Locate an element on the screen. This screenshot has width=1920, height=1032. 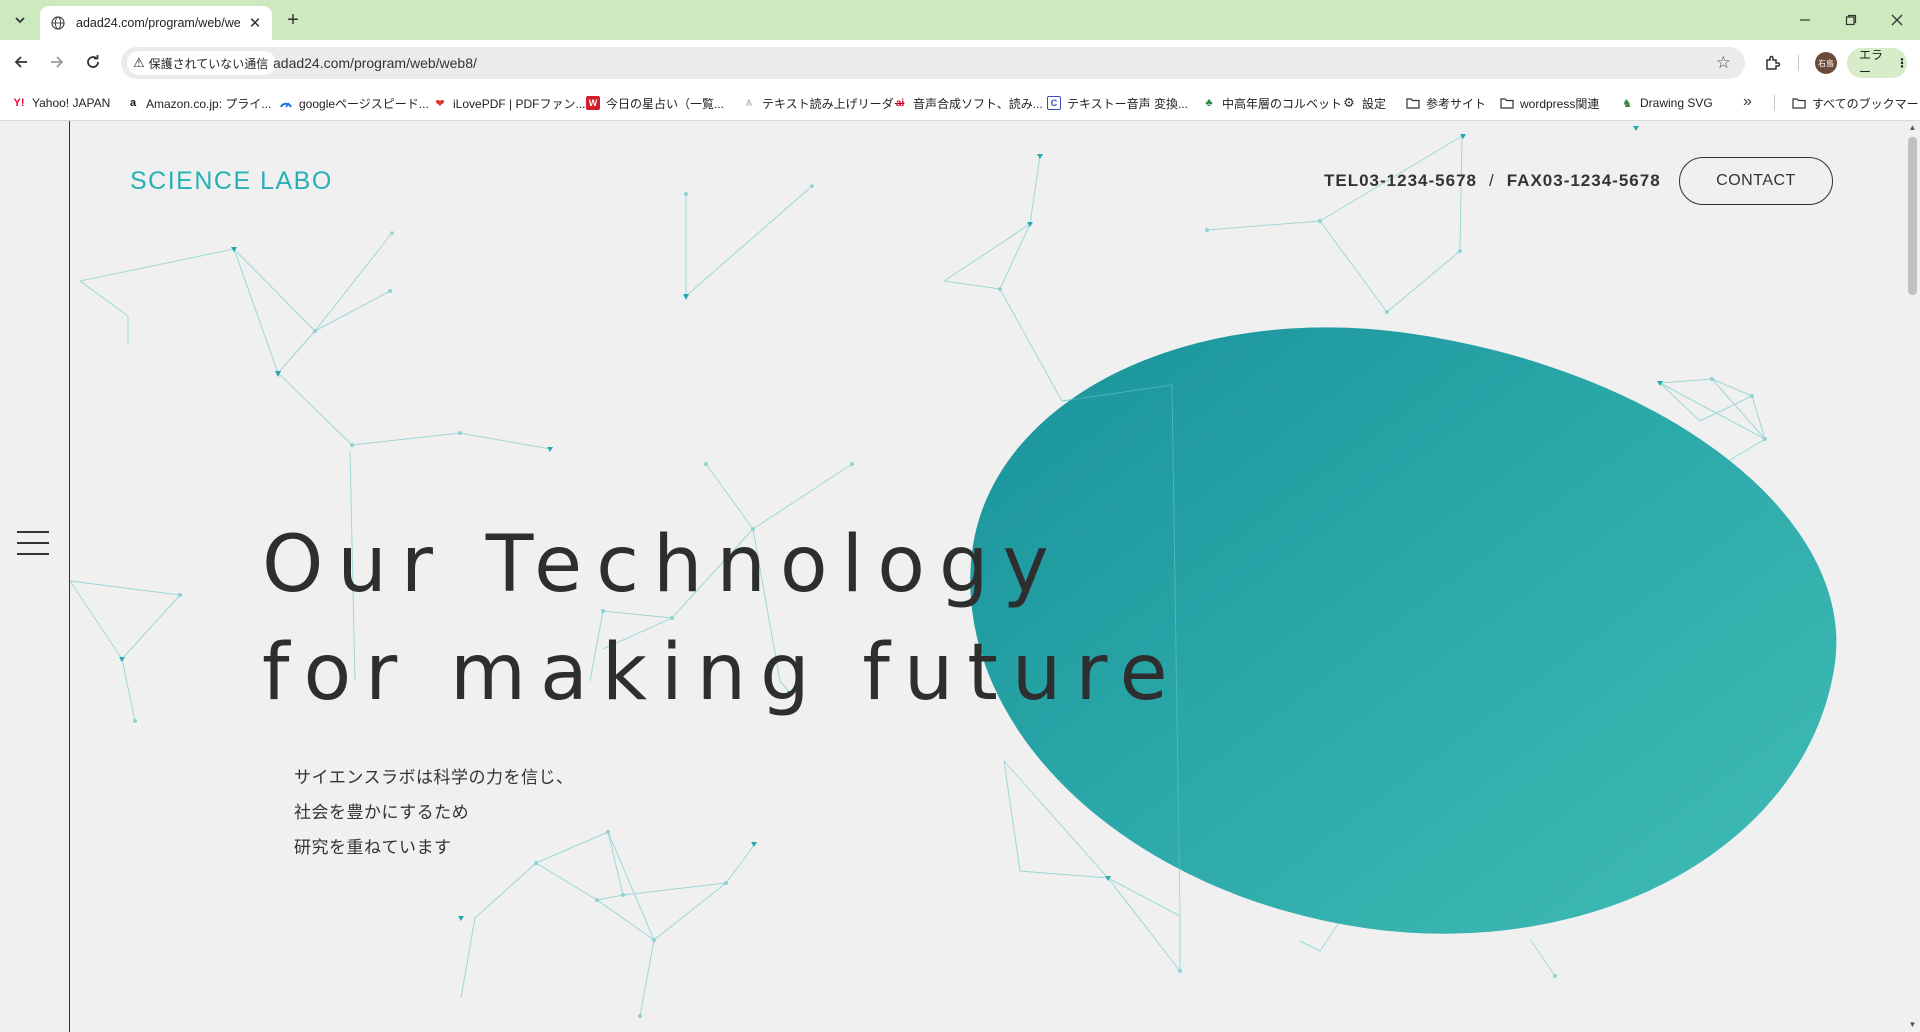
forward-button is located at coordinates (57, 62).